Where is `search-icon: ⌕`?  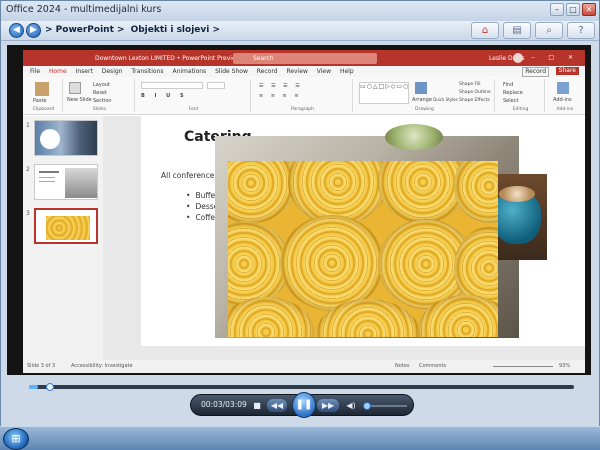 search-icon: ⌕ is located at coordinates (549, 30).